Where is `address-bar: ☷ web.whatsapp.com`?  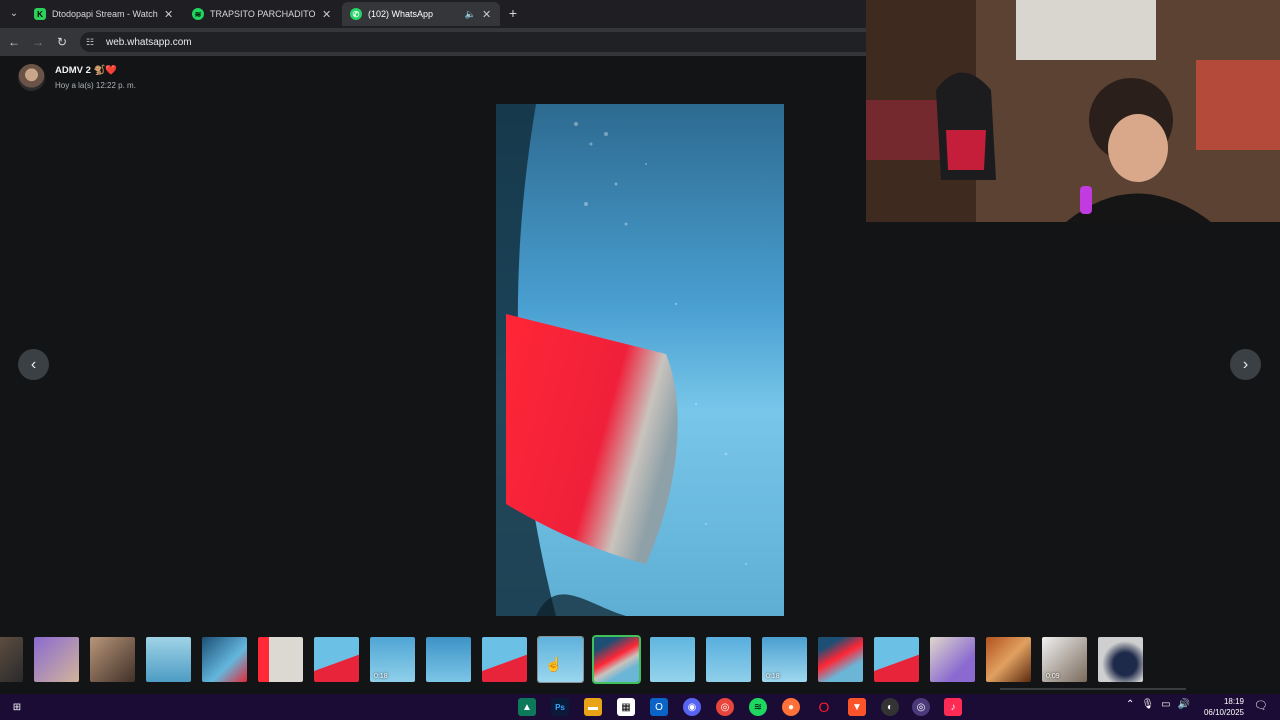 address-bar: ☷ web.whatsapp.com is located at coordinates (473, 42).